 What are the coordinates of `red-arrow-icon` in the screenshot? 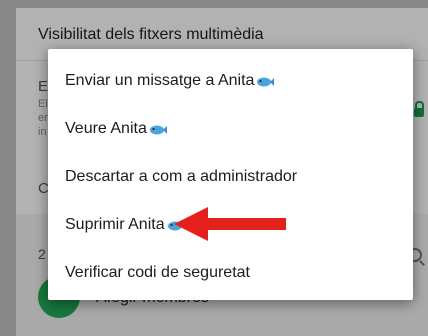 It's located at (230, 224).